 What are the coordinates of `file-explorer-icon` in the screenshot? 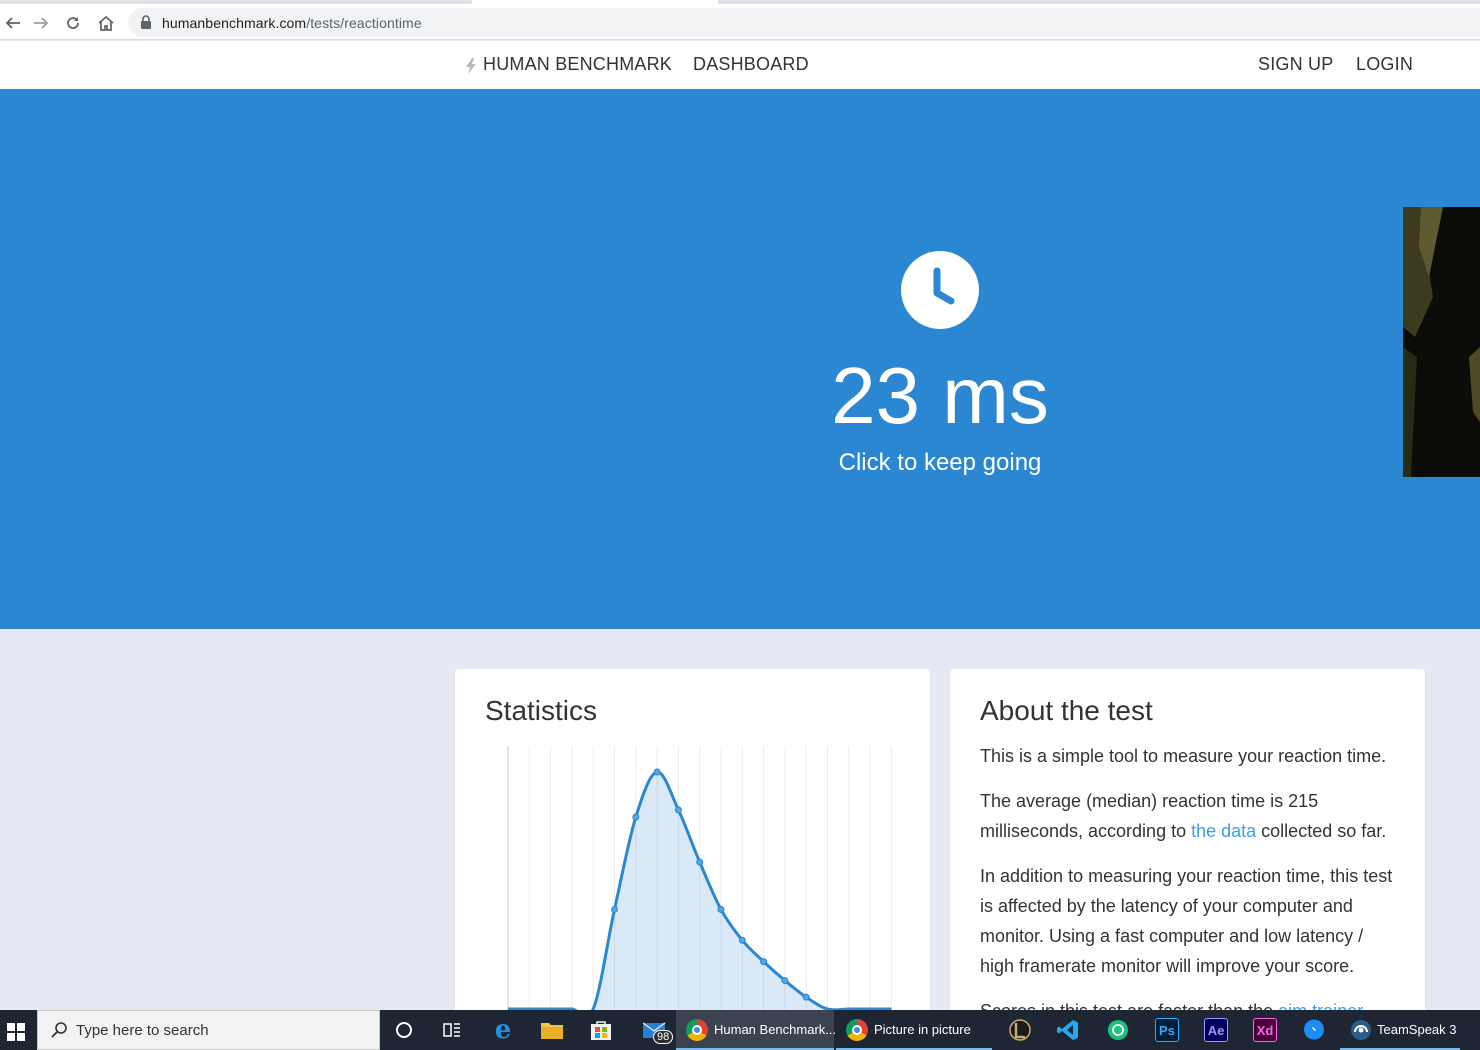 It's located at (552, 1030).